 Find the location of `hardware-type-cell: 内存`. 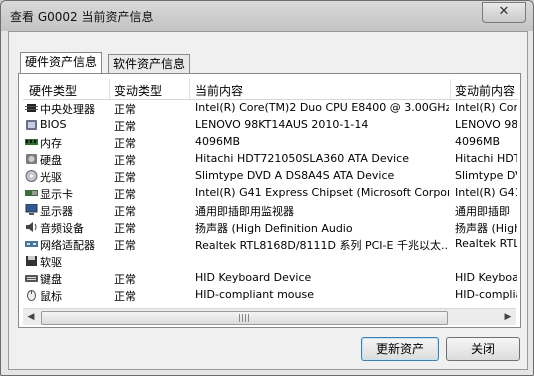

hardware-type-cell: 内存 is located at coordinates (51, 143).